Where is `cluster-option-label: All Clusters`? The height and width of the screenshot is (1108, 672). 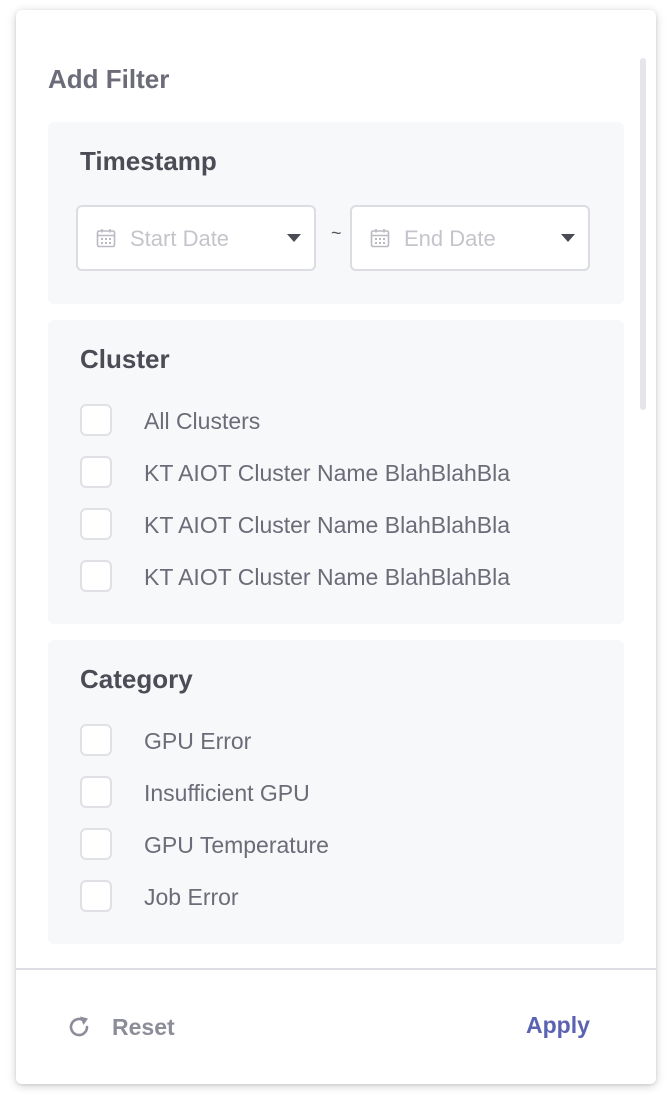
cluster-option-label: All Clusters is located at coordinates (202, 421).